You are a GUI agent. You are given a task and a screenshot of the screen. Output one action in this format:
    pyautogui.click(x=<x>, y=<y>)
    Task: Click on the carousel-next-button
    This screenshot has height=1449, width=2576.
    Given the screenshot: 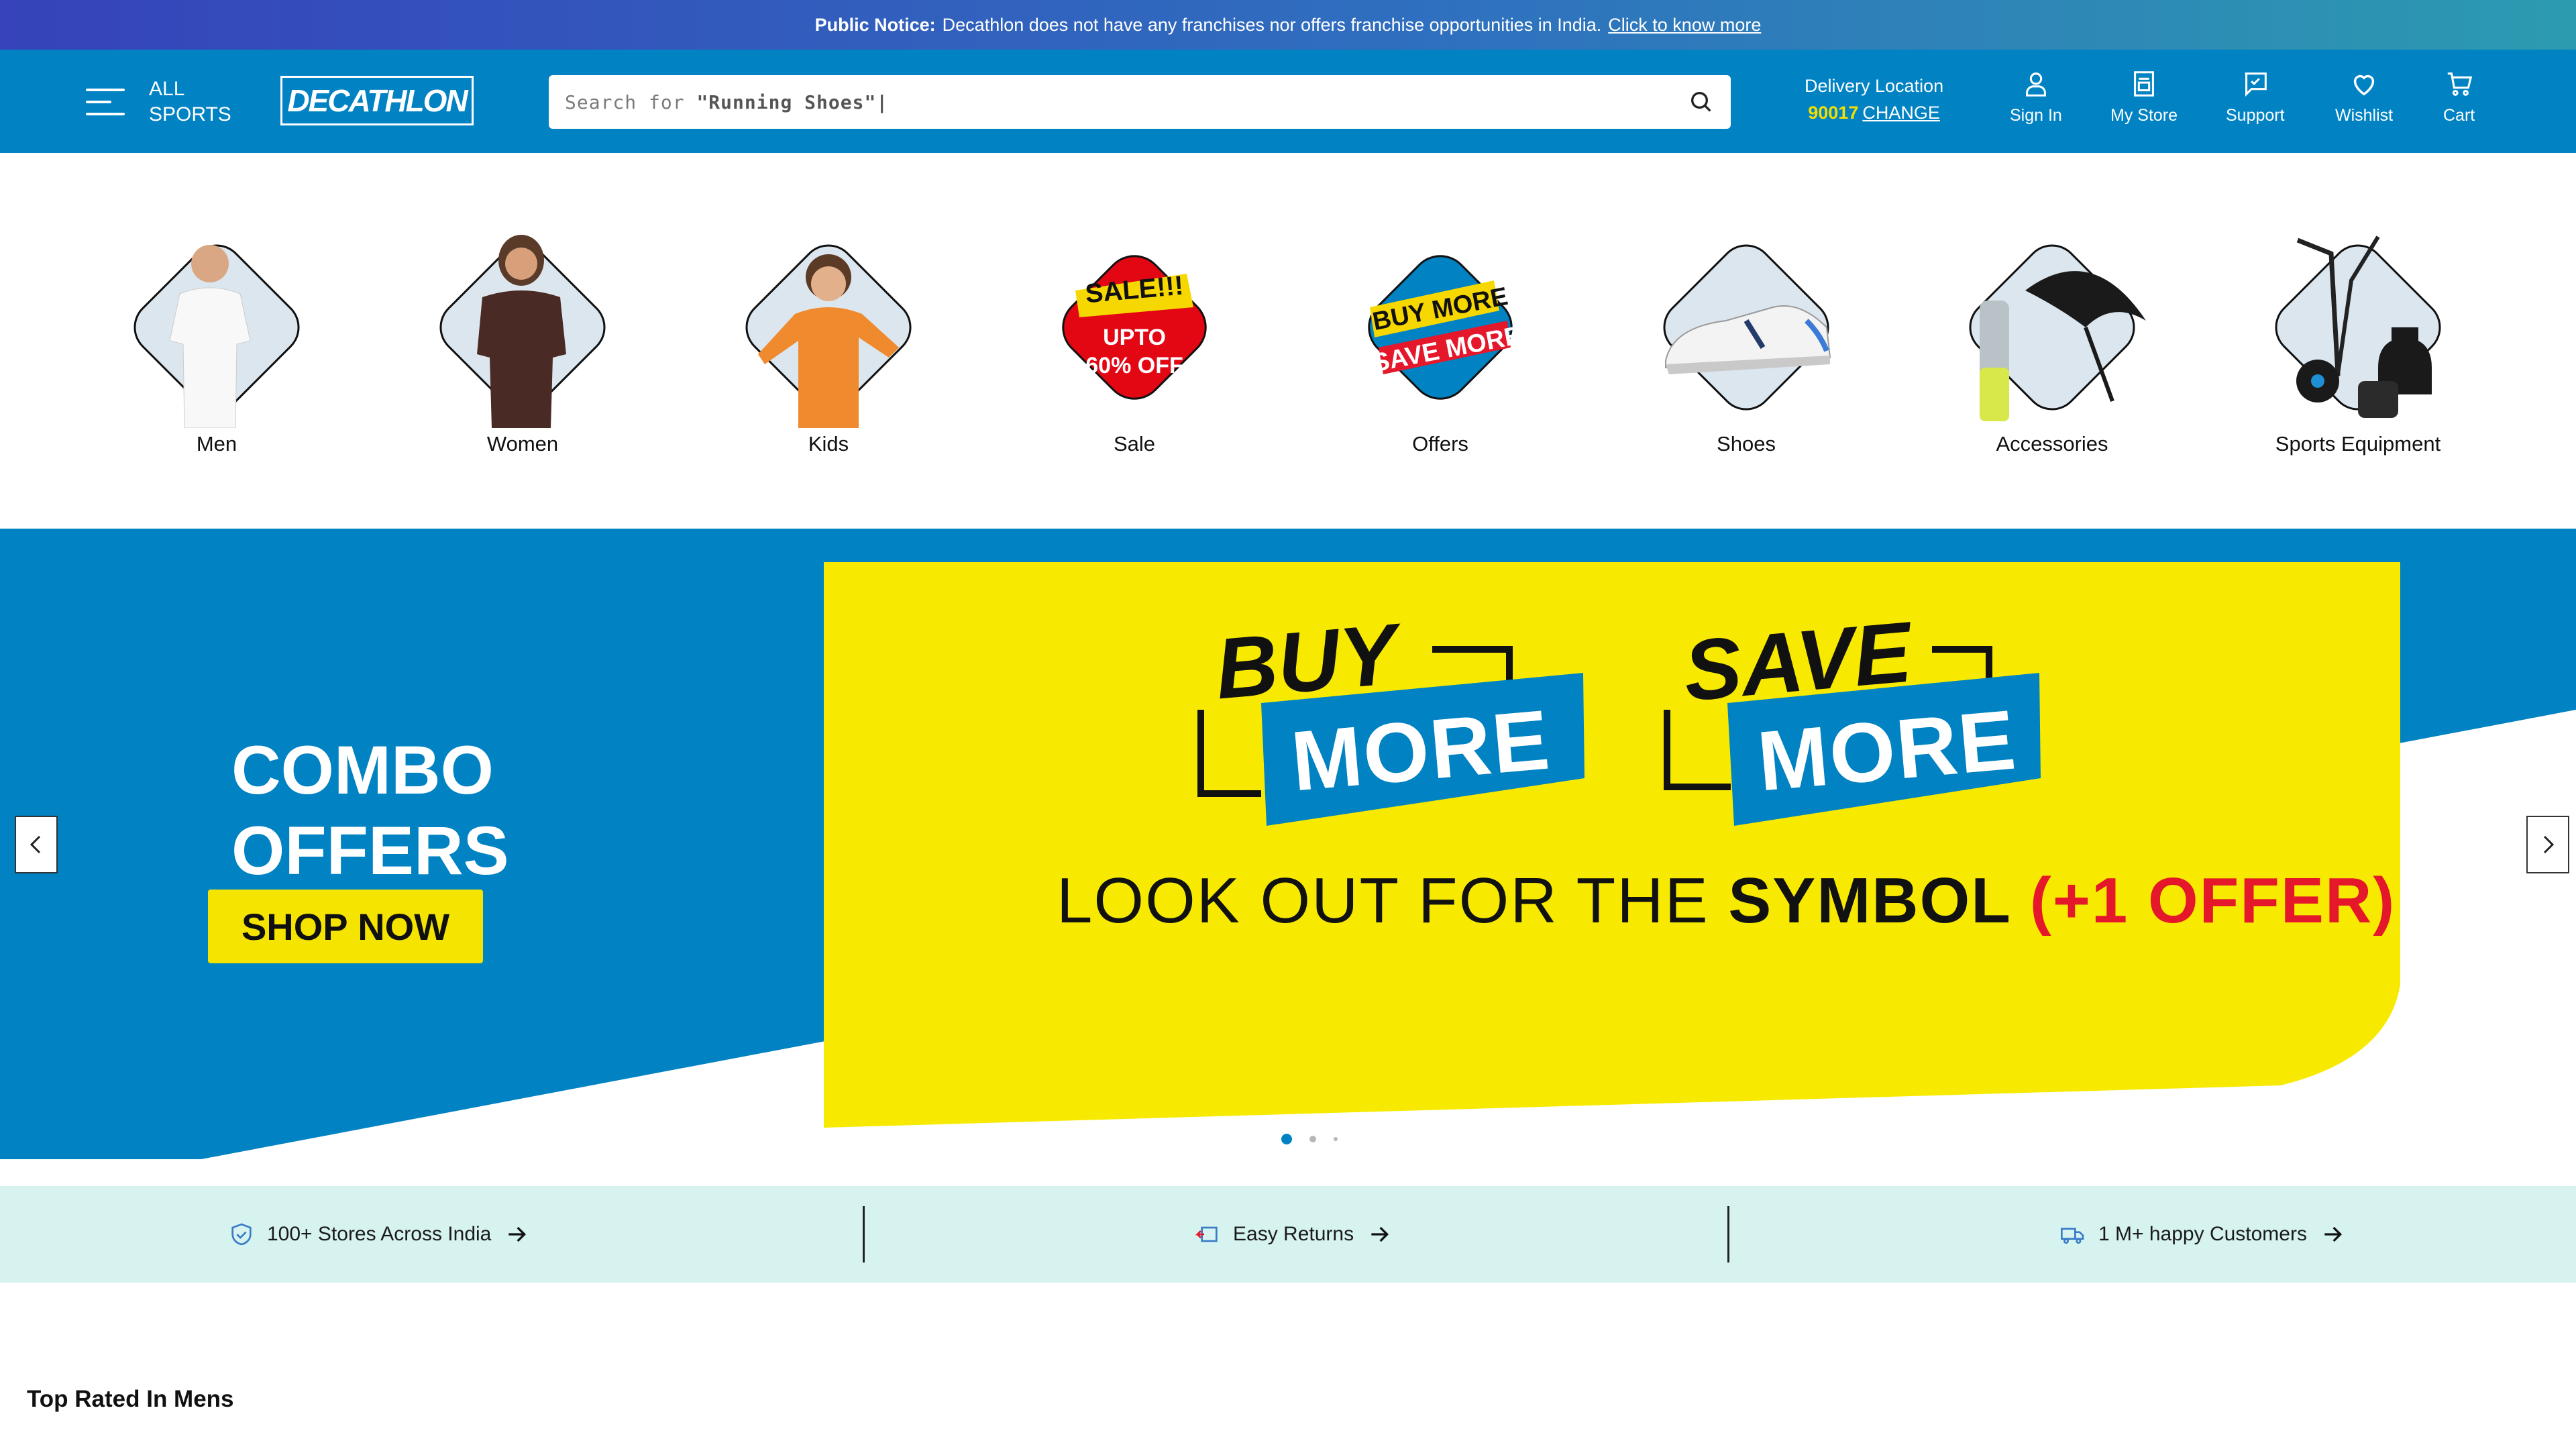 What is the action you would take?
    pyautogui.click(x=2547, y=844)
    